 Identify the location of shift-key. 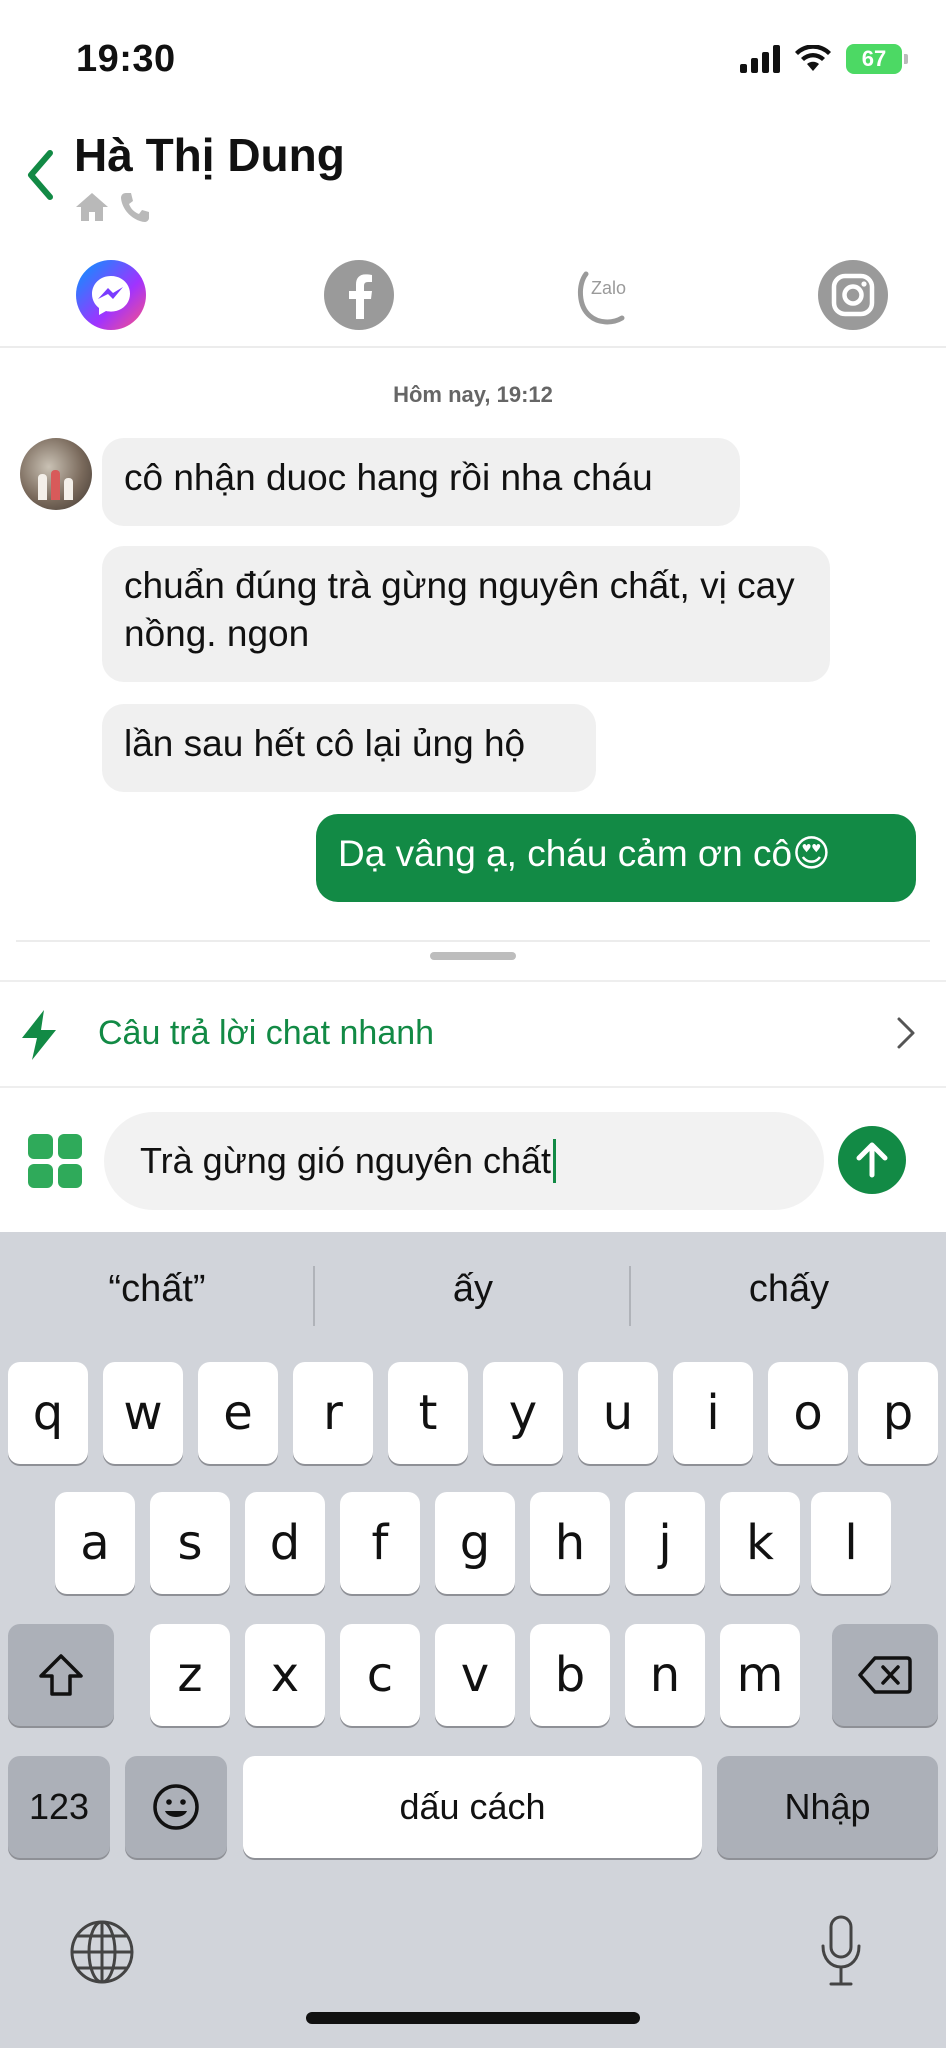
(61, 1675).